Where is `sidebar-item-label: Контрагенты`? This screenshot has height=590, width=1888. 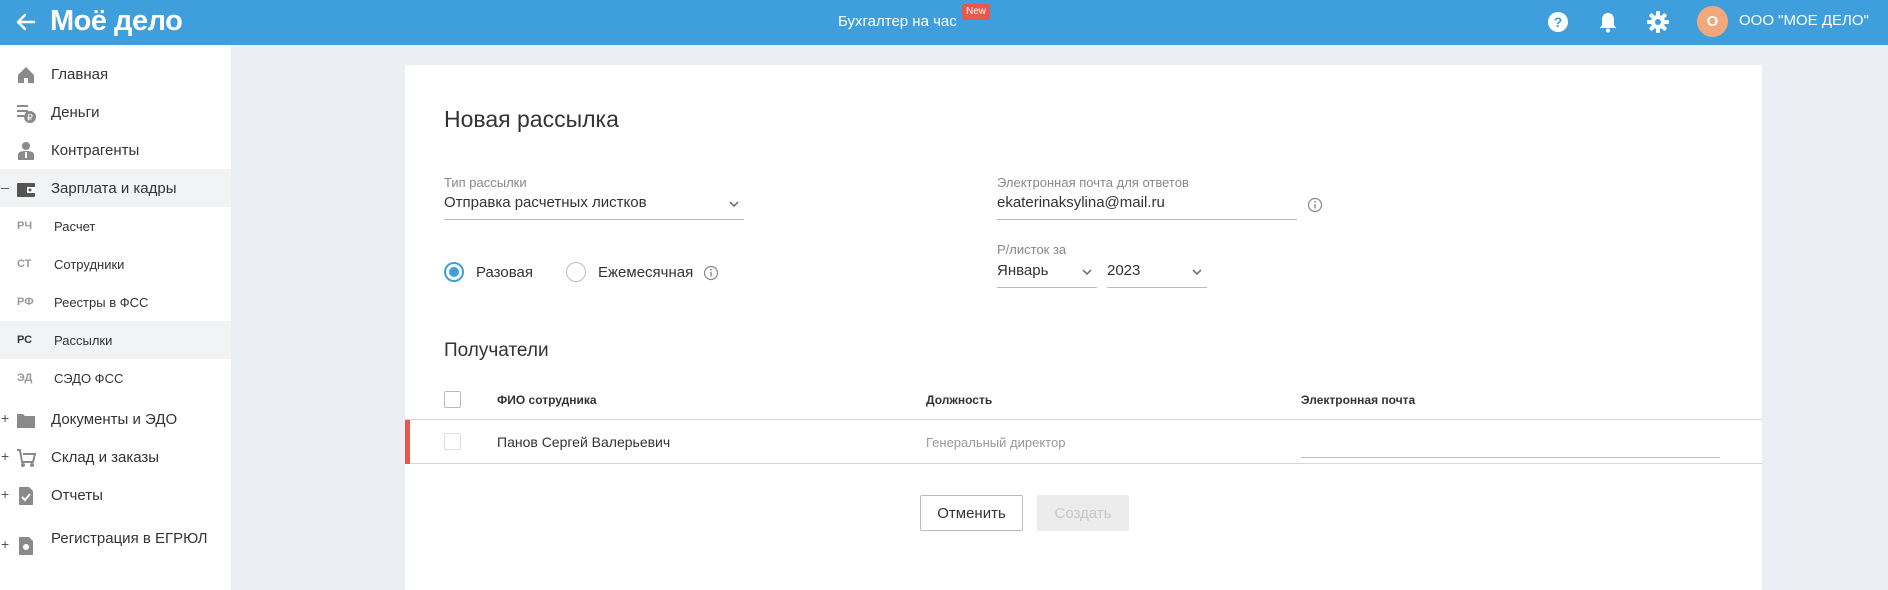
sidebar-item-label: Контрагенты is located at coordinates (95, 150).